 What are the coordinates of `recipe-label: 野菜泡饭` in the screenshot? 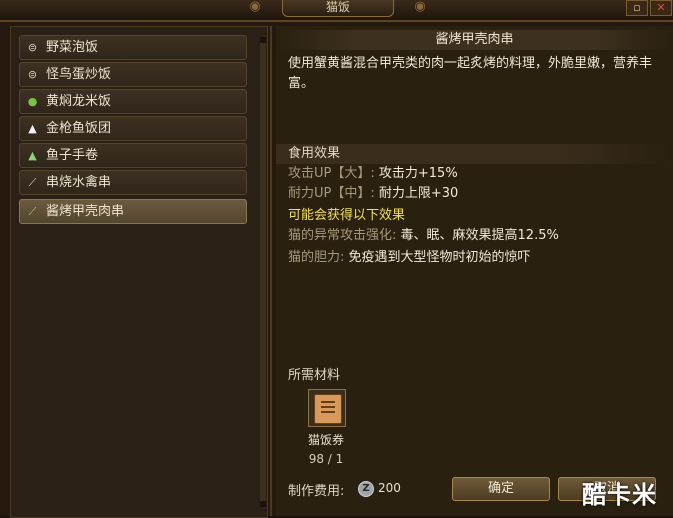 It's located at (72, 47).